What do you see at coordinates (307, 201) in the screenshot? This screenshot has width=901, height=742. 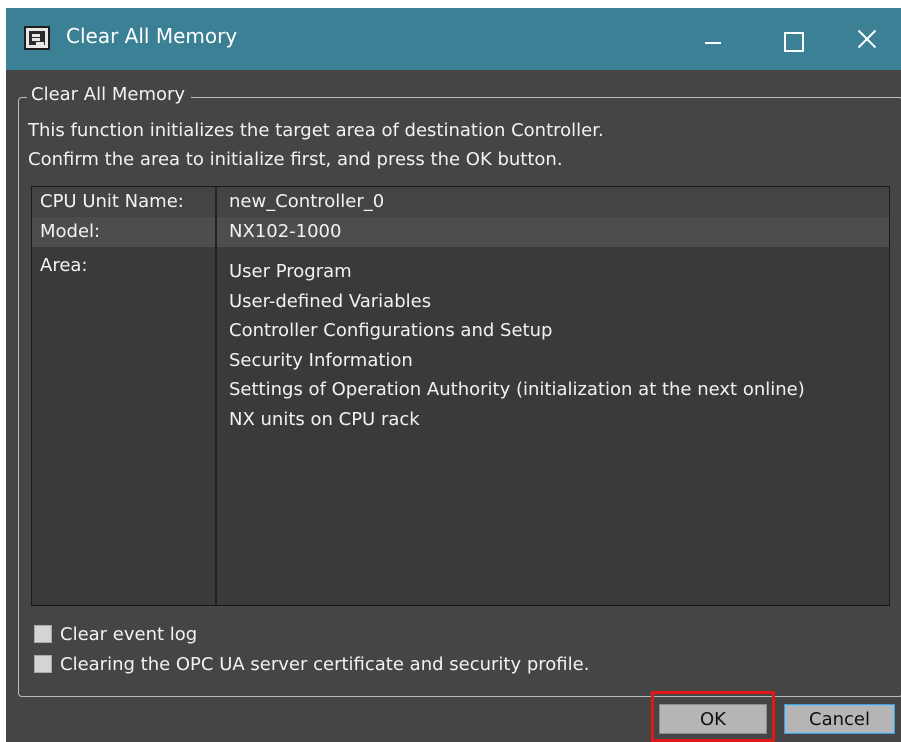 I see `cpu-unit-name-value: new_Controller_0` at bounding box center [307, 201].